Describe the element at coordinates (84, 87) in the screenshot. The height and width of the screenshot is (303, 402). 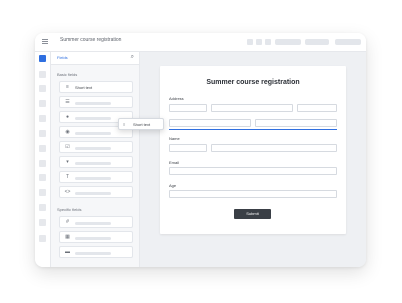
I see `field-label: Short text` at that location.